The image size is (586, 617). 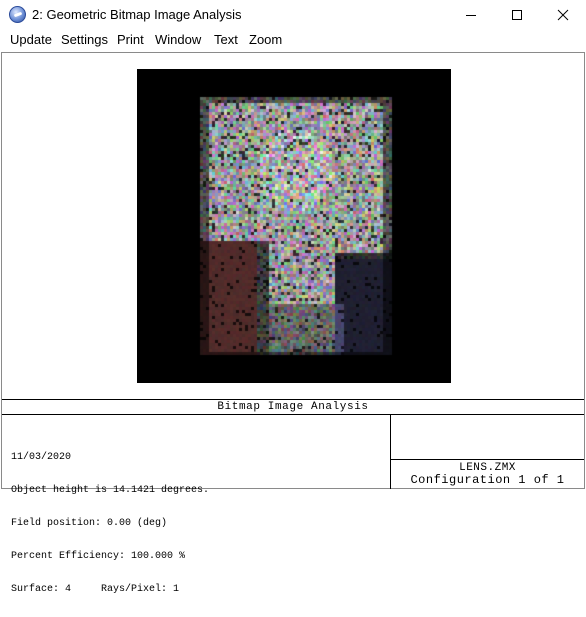 I want to click on menu-print: Print, so click(x=130, y=39).